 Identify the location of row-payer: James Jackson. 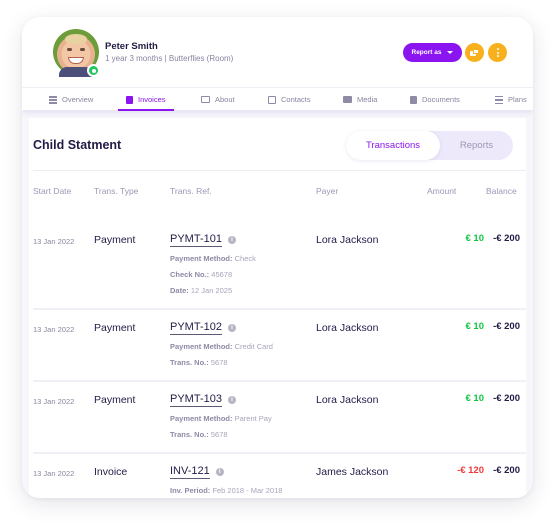
(352, 472).